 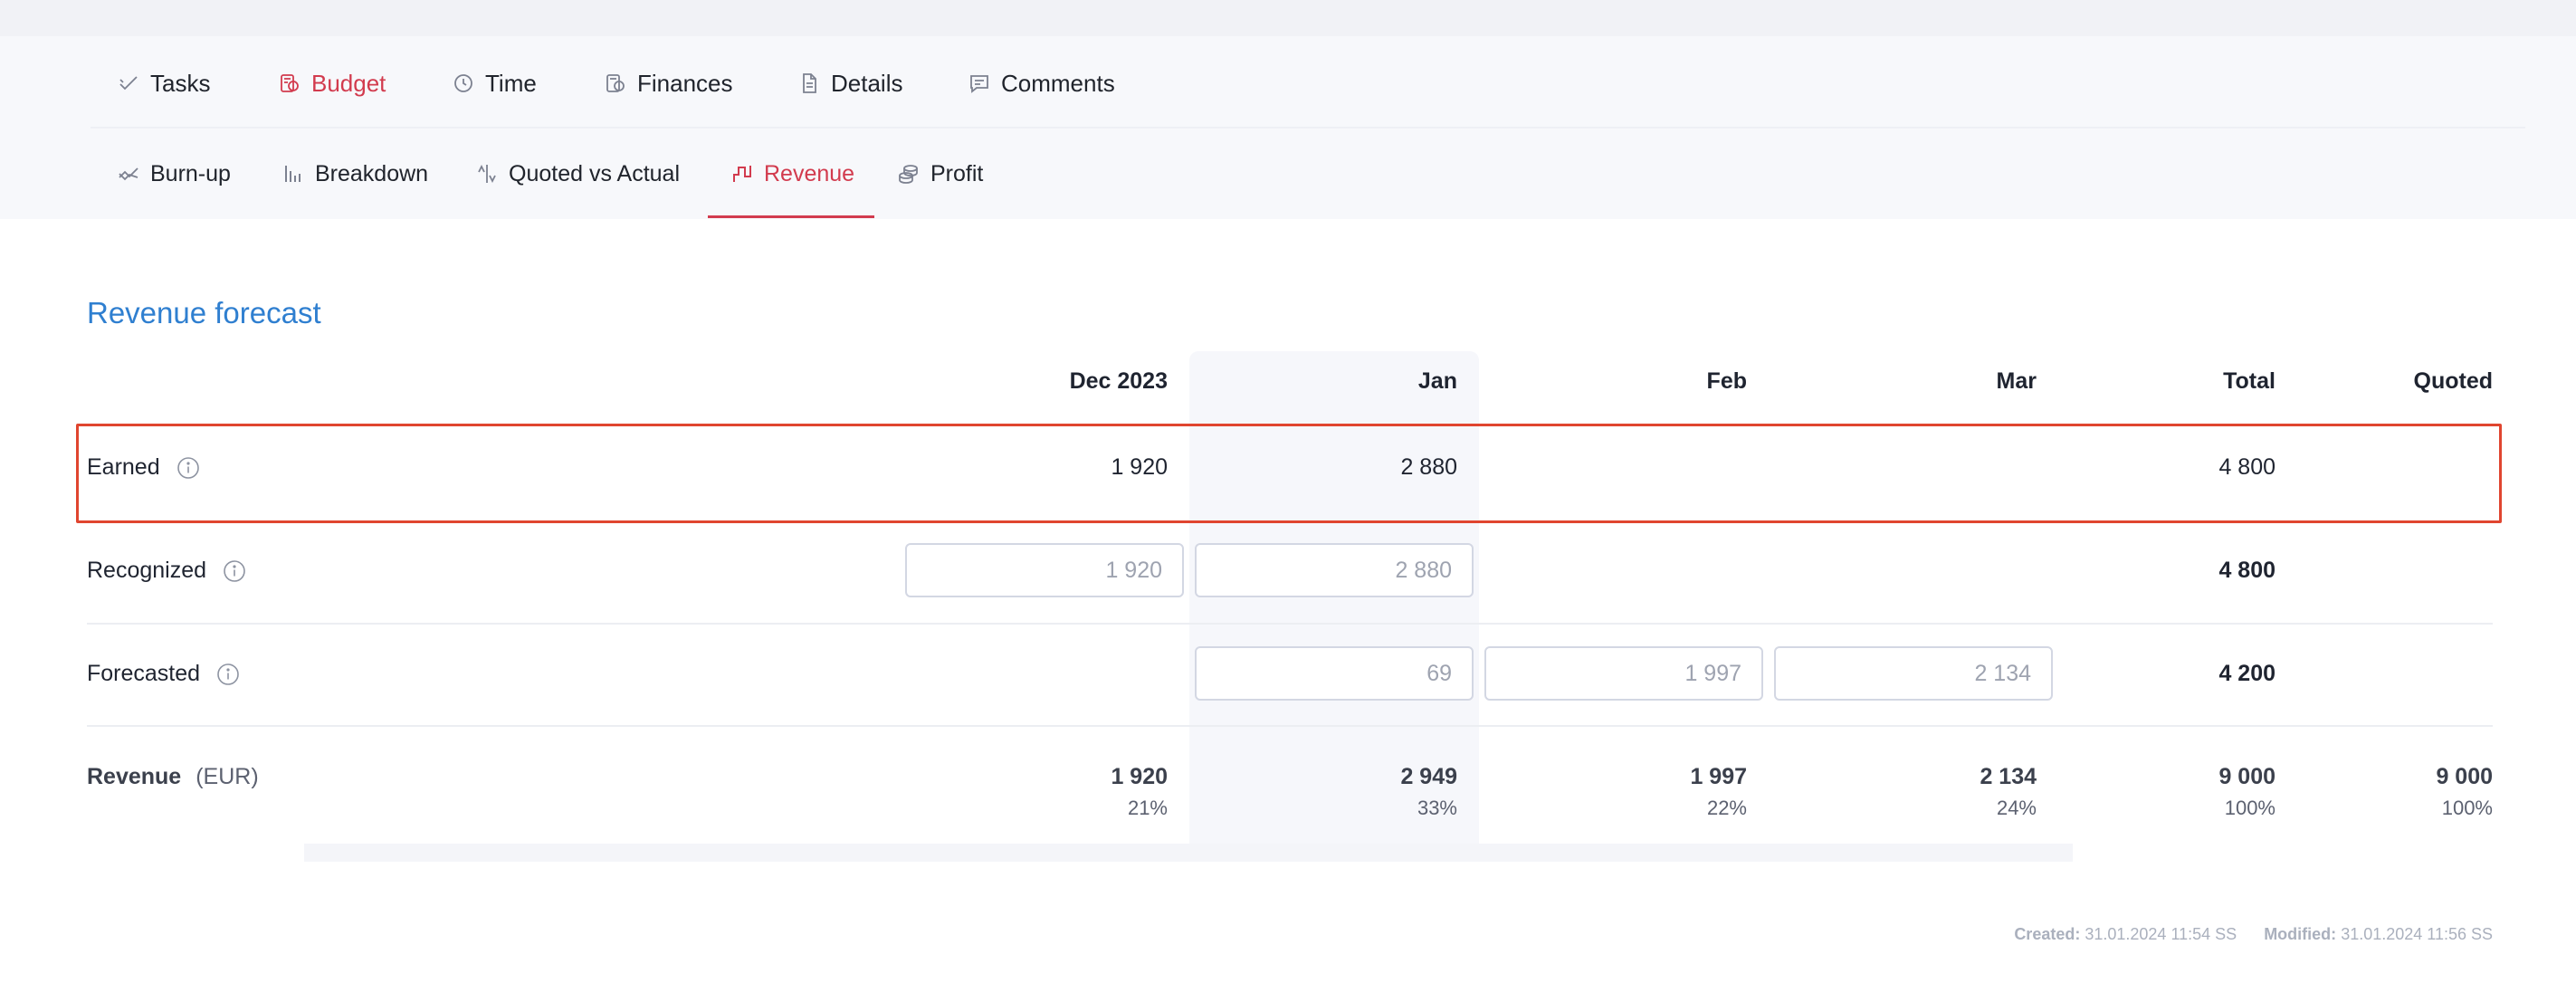 I want to click on subtab-revenue: Revenue, so click(x=792, y=174).